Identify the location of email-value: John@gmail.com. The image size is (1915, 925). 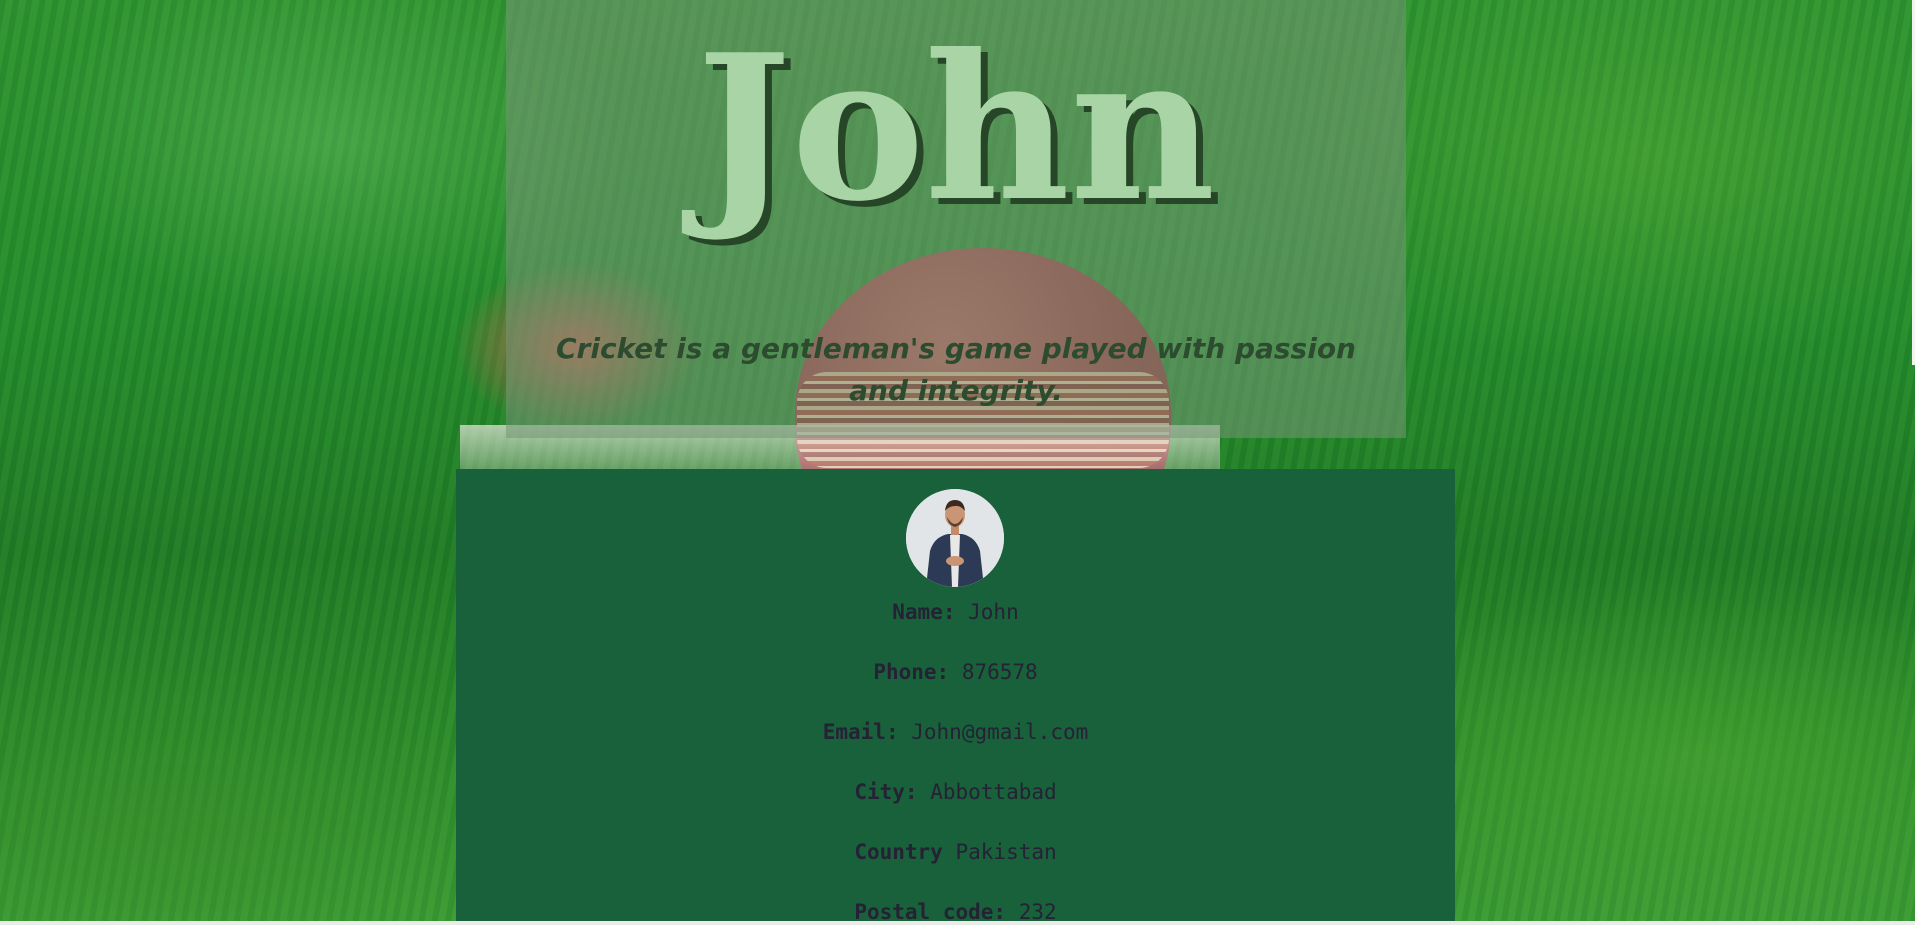
(1000, 732).